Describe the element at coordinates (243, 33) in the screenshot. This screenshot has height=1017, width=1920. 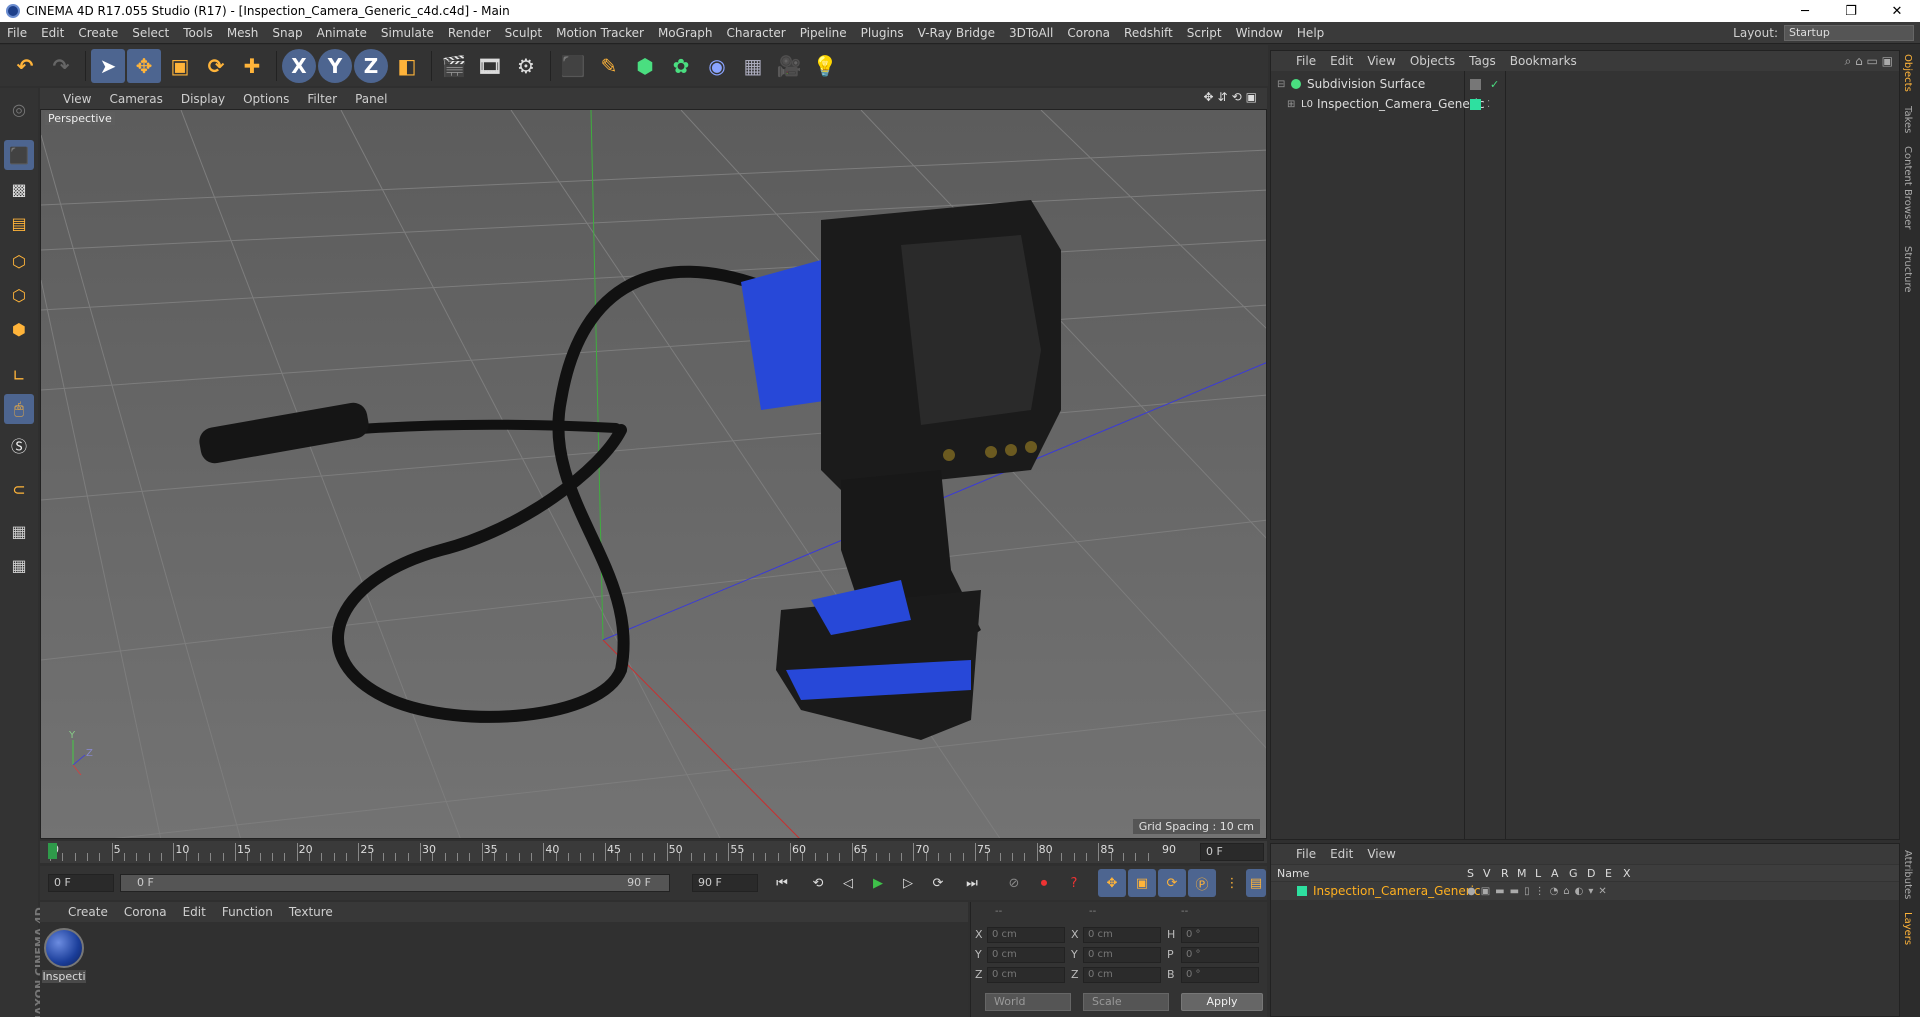
I see `menu-mesh: Mesh` at that location.